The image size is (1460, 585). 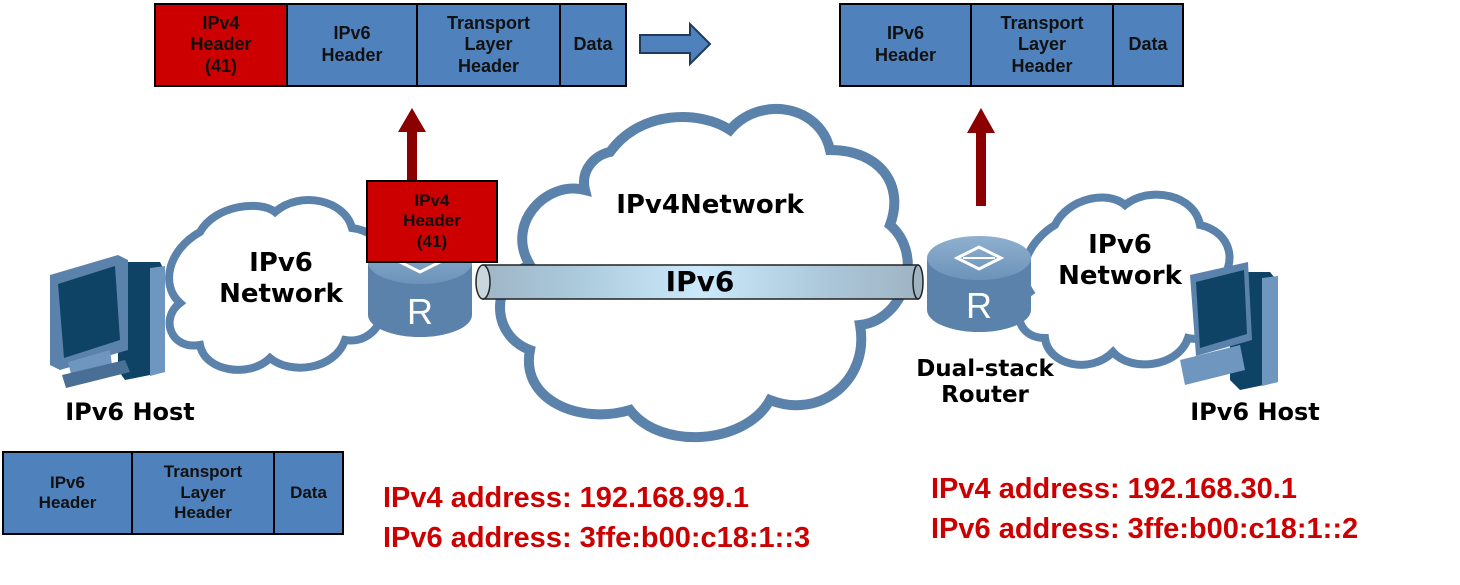 I want to click on right-ipv4-address: IPv4 address: 192.168.30.1, so click(x=1114, y=489).